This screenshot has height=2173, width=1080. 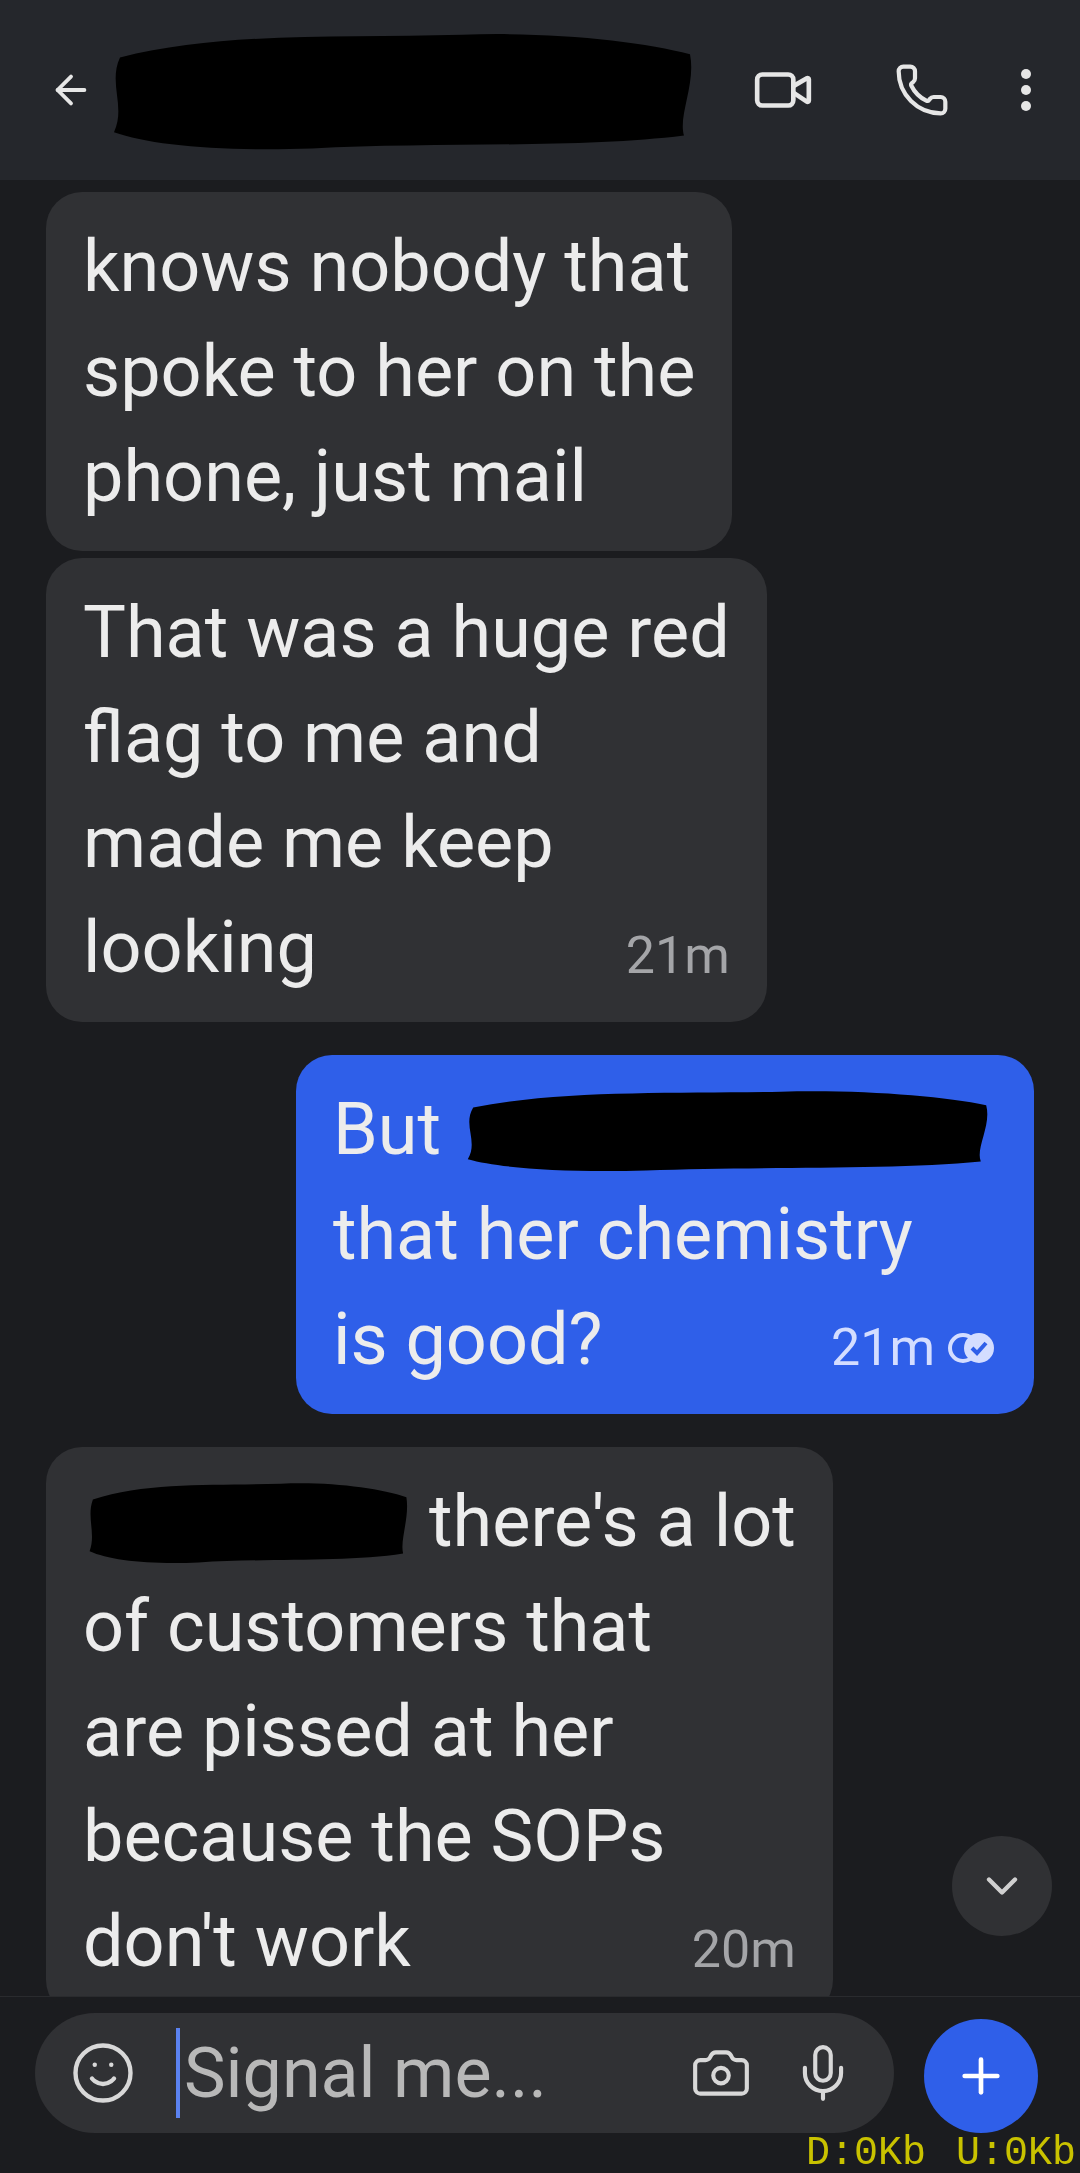 I want to click on message-text: knows nobody that, so click(x=387, y=266).